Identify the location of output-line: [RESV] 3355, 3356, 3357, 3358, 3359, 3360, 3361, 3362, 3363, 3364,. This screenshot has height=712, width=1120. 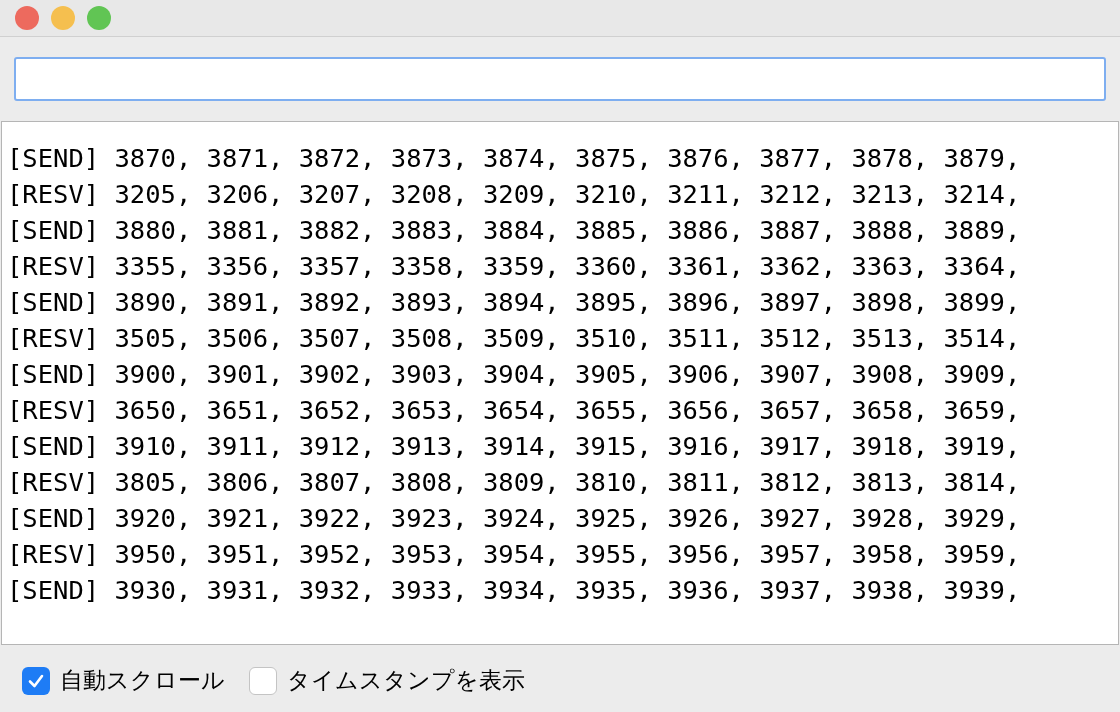
(514, 266).